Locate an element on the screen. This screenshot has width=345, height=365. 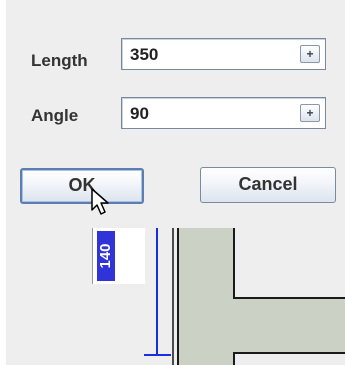
dimension-line-cap is located at coordinates (157, 355).